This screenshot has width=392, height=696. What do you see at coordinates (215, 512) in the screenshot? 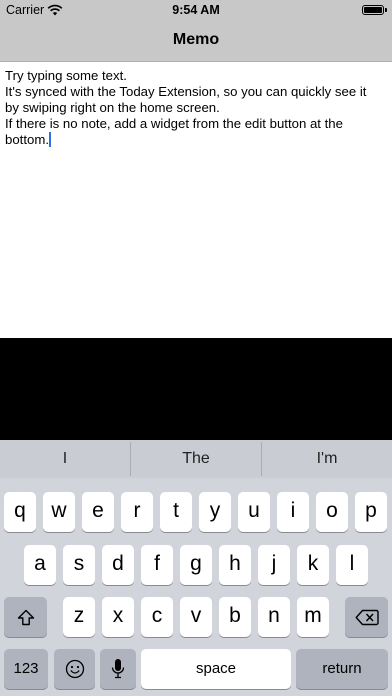
I see `key-y: y` at bounding box center [215, 512].